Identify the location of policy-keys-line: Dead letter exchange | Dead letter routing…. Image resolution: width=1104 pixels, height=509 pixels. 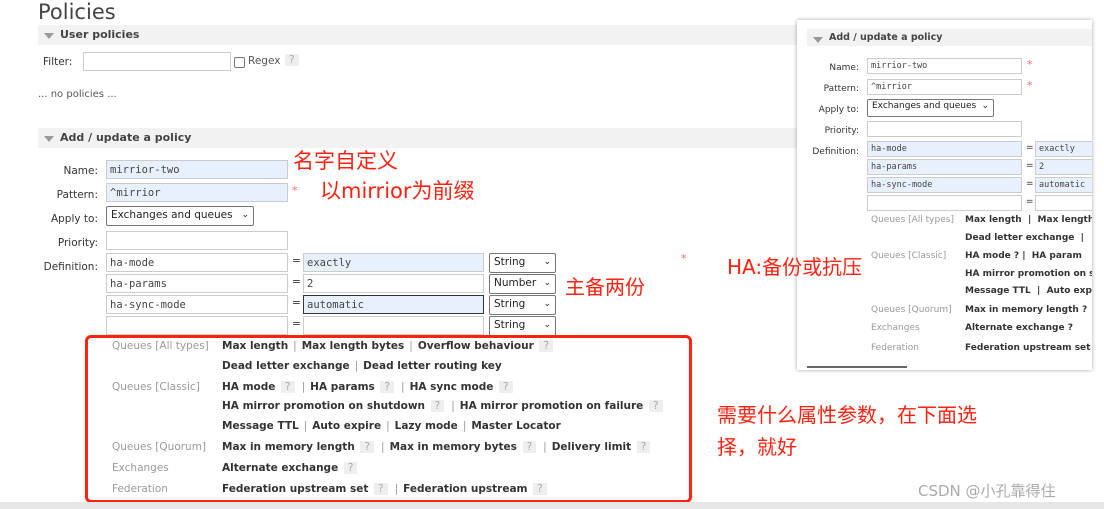
(362, 366).